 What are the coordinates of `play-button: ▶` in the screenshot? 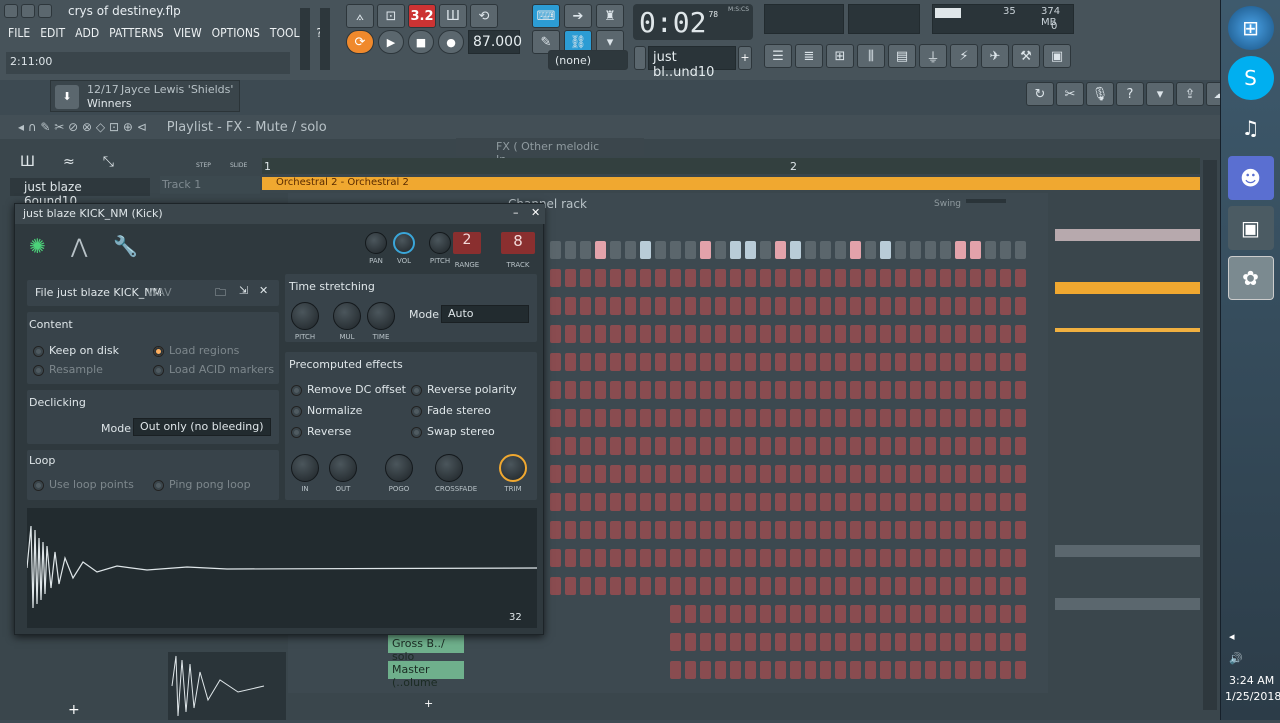 It's located at (391, 42).